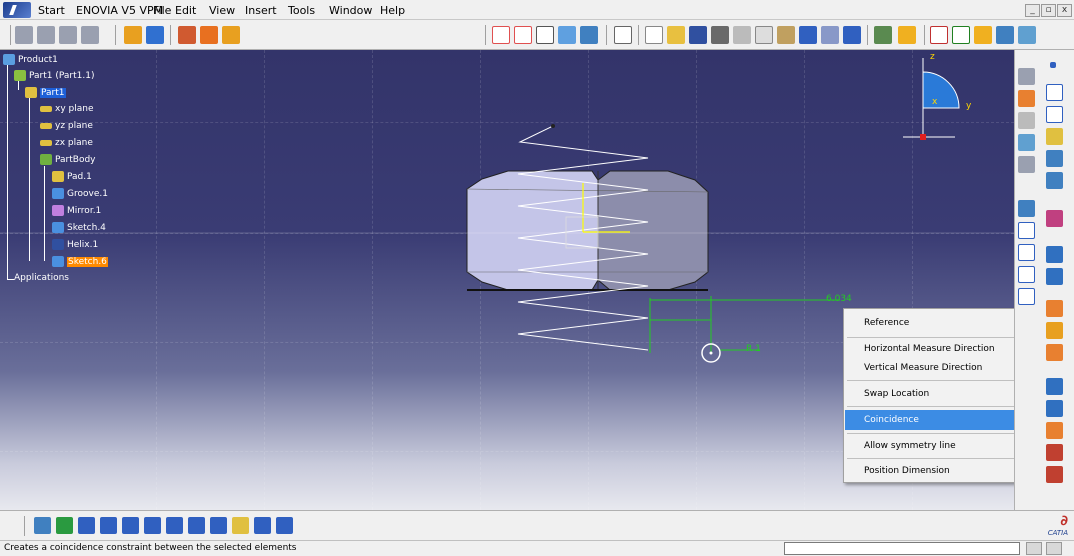  What do you see at coordinates (1054, 548) in the screenshot?
I see `enter-command-icon` at bounding box center [1054, 548].